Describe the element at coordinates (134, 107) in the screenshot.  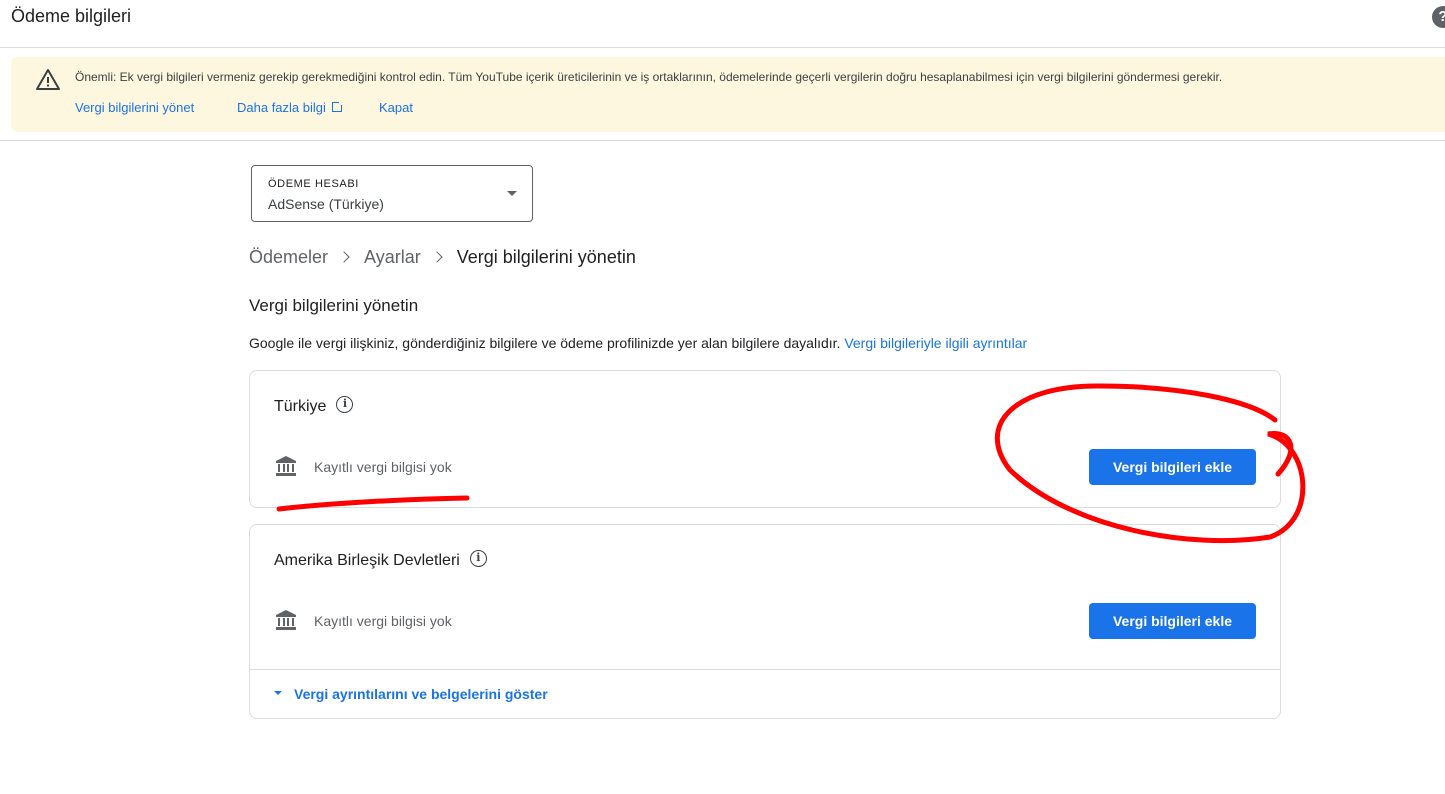
I see `manage-tax-link: Vergi bilgilerini yönet` at that location.